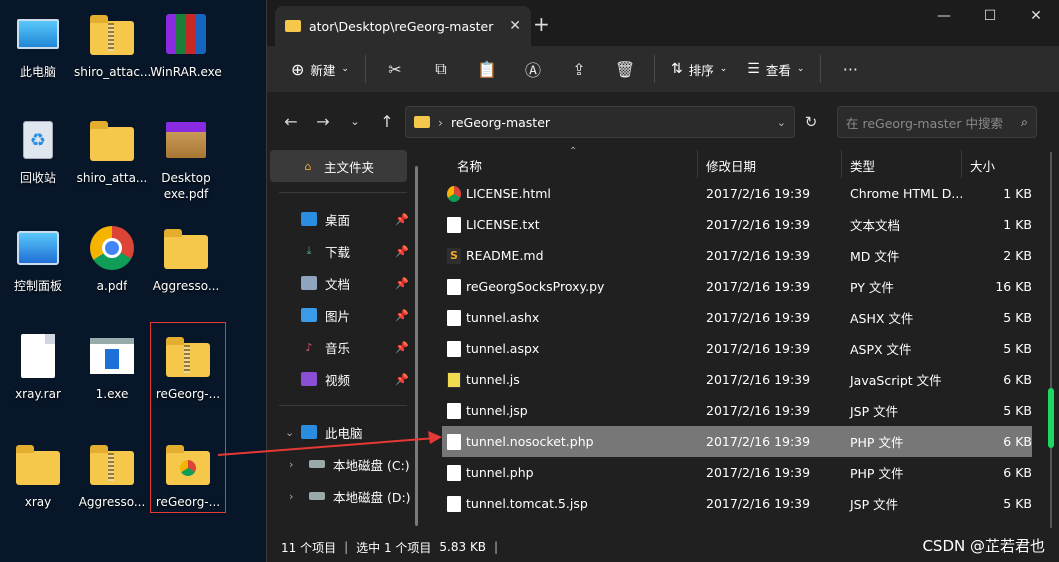 Image resolution: width=1059 pixels, height=562 pixels. I want to click on documents-icon, so click(309, 283).